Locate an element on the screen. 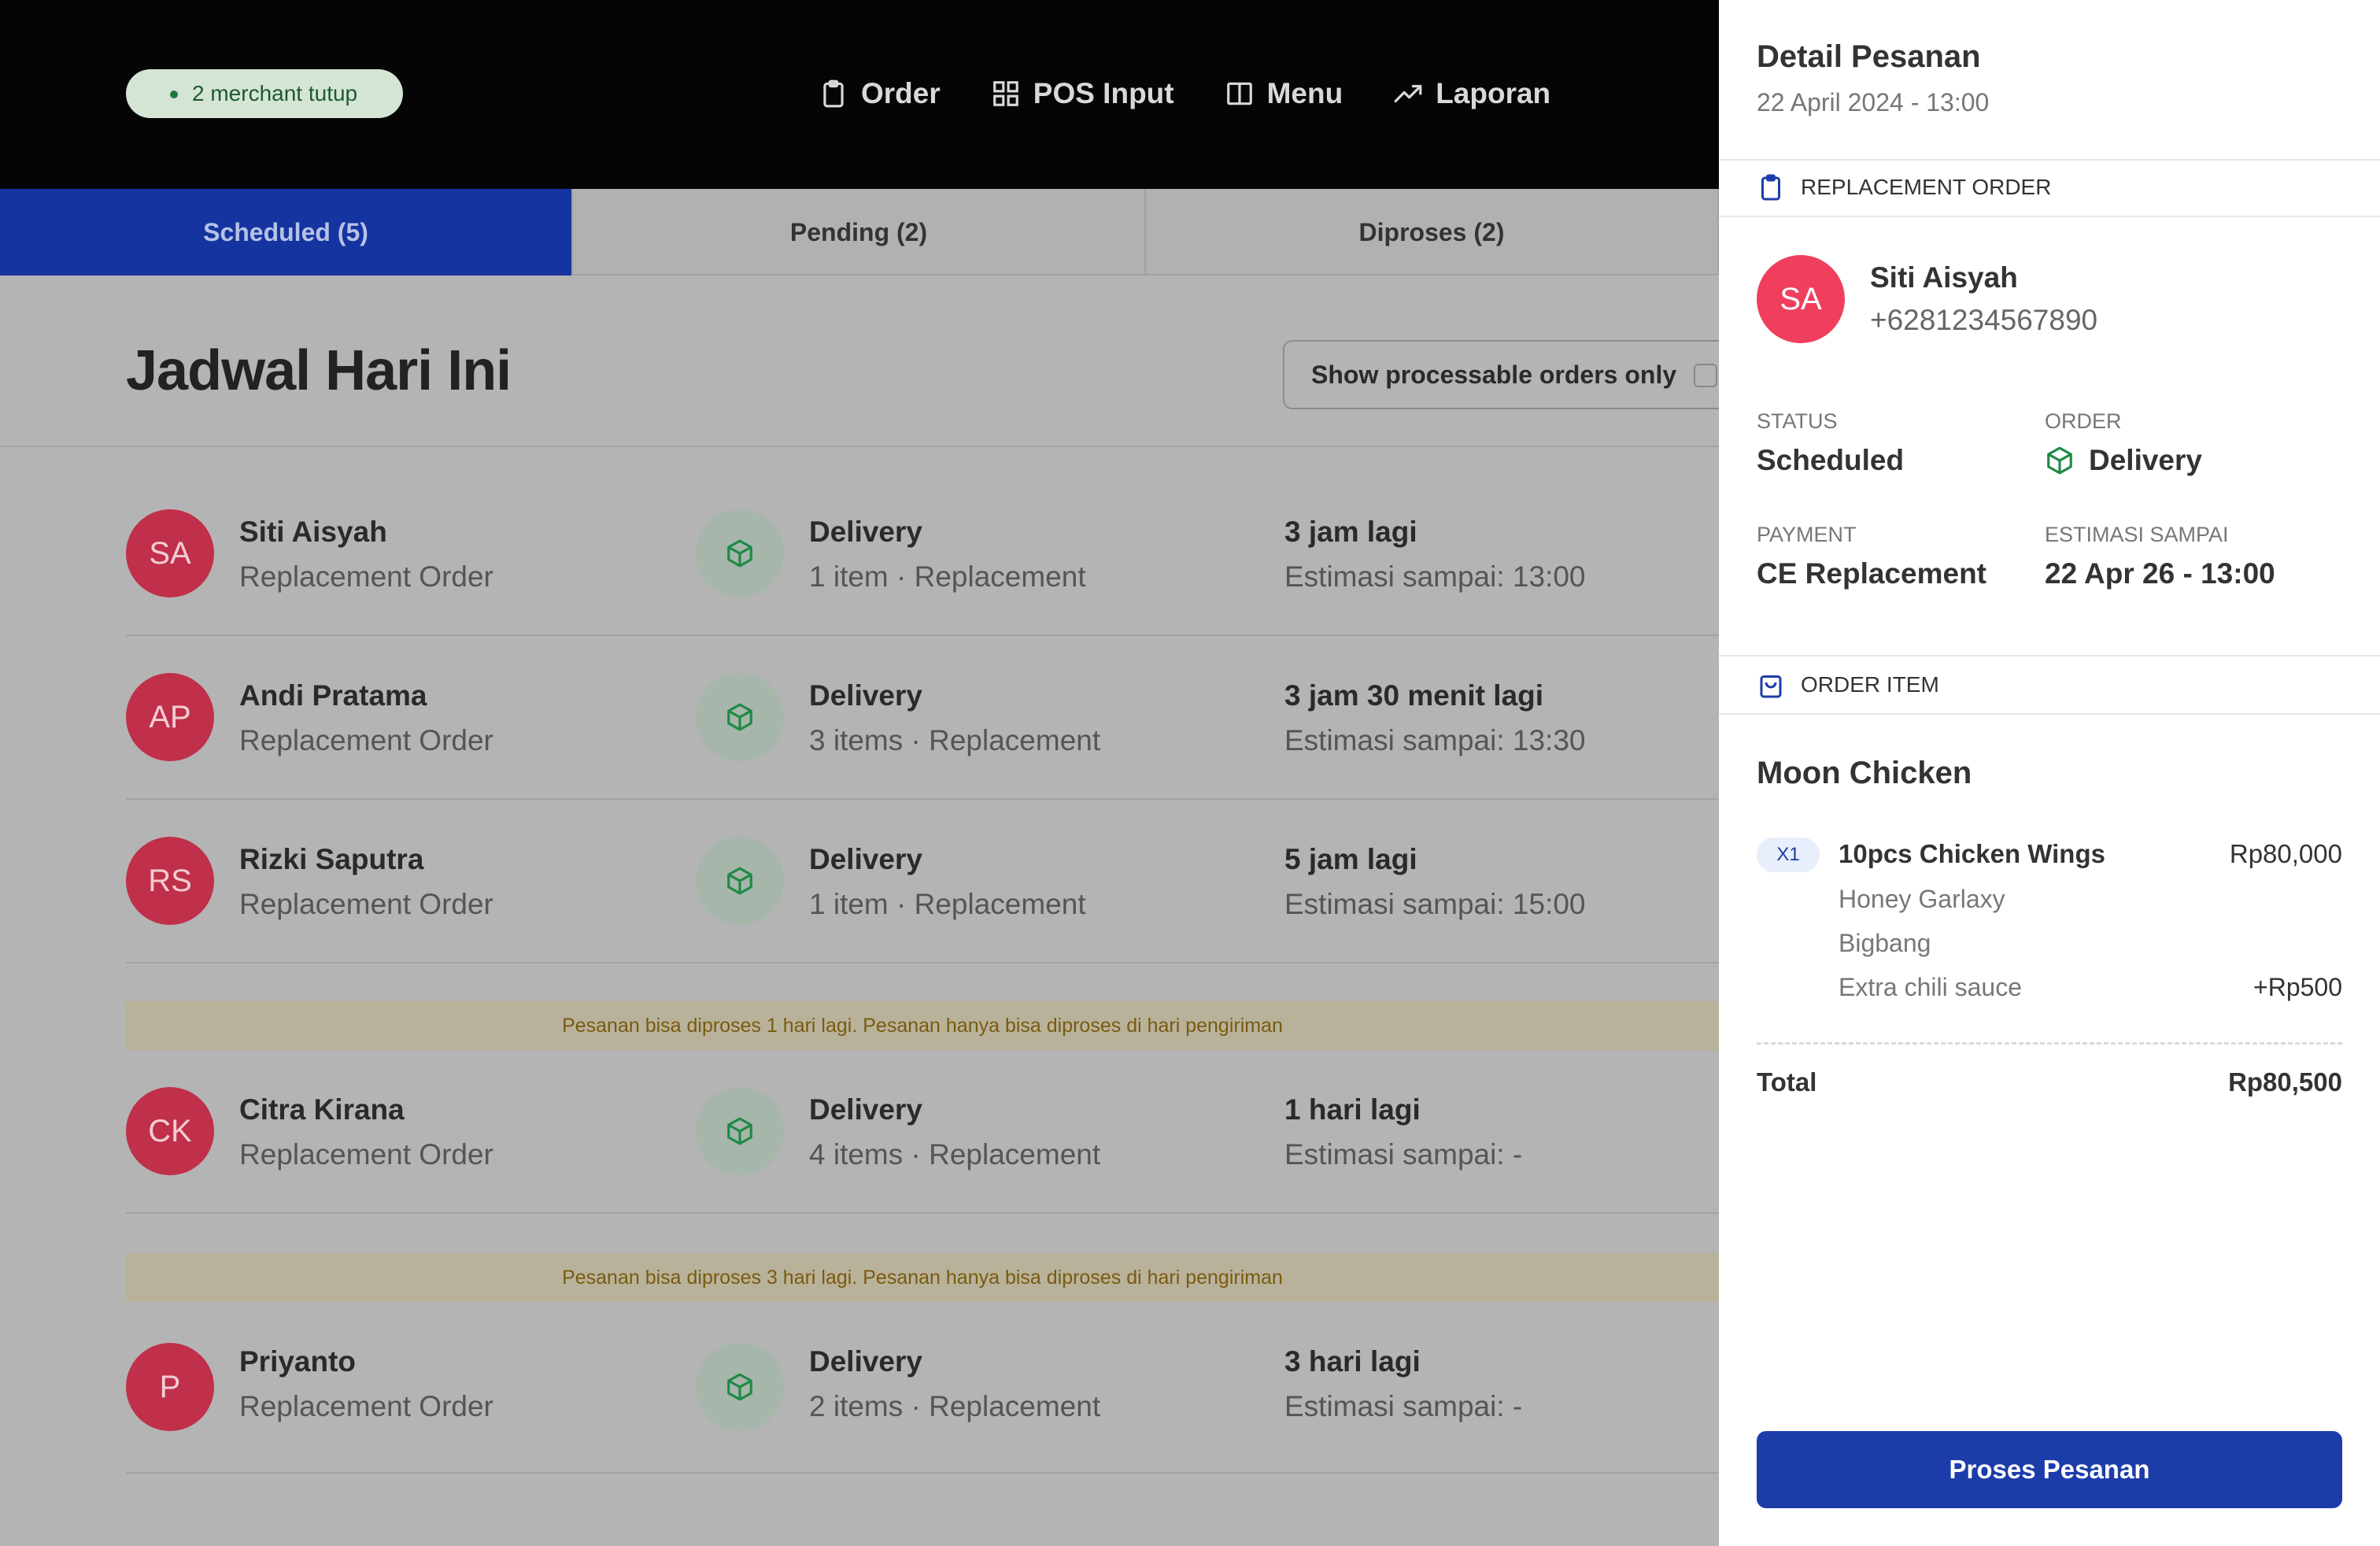  nav-laporan-label: Laporan is located at coordinates (1493, 93).